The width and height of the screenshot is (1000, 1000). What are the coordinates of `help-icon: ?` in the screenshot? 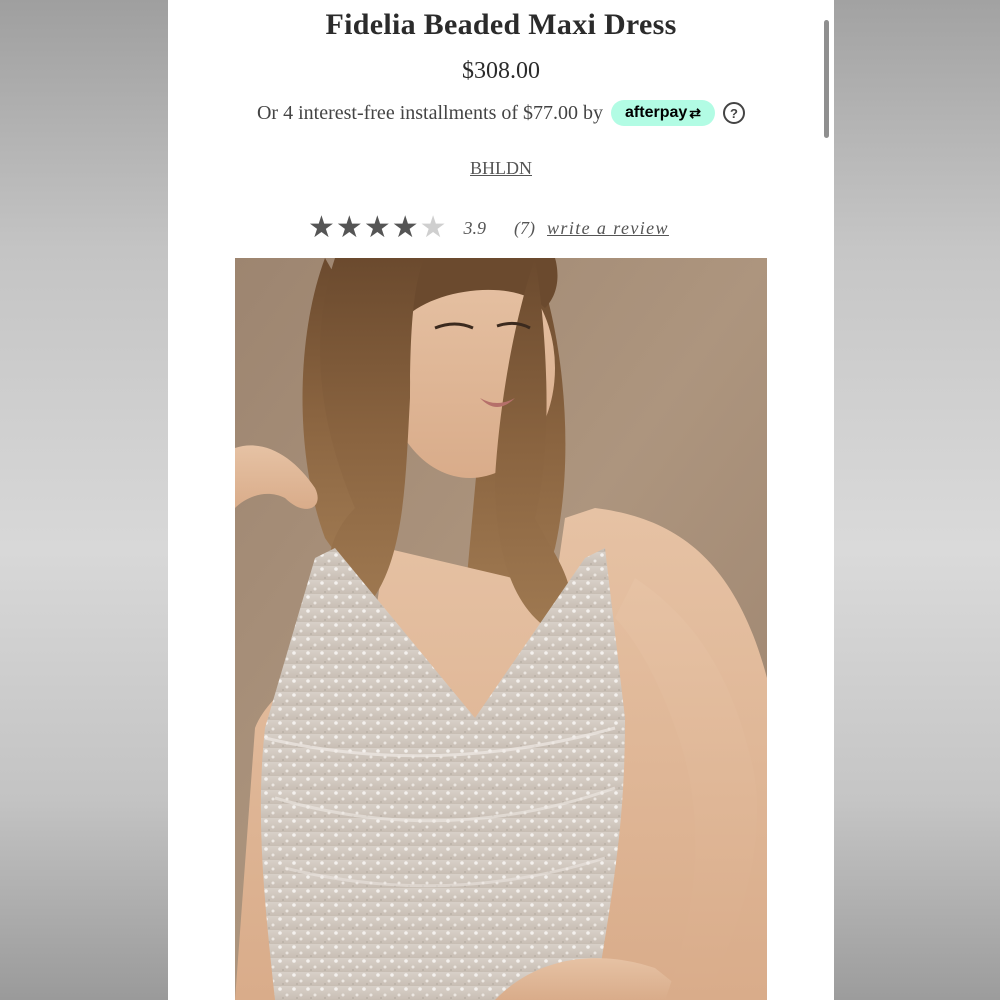 It's located at (734, 113).